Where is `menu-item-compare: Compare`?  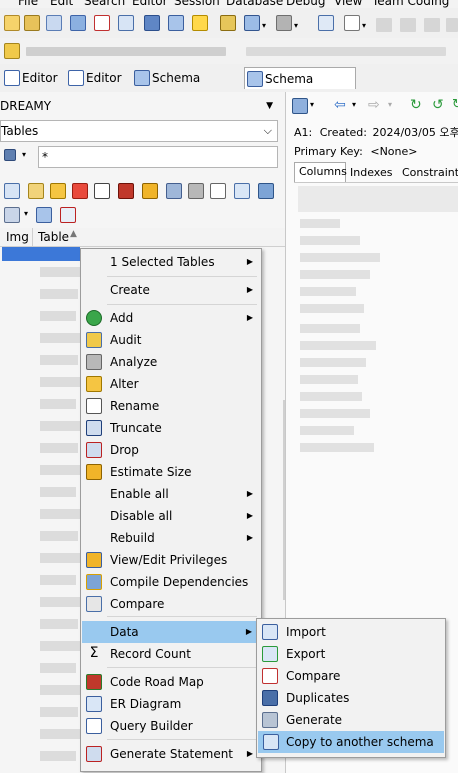
menu-item-compare: Compare is located at coordinates (171, 604).